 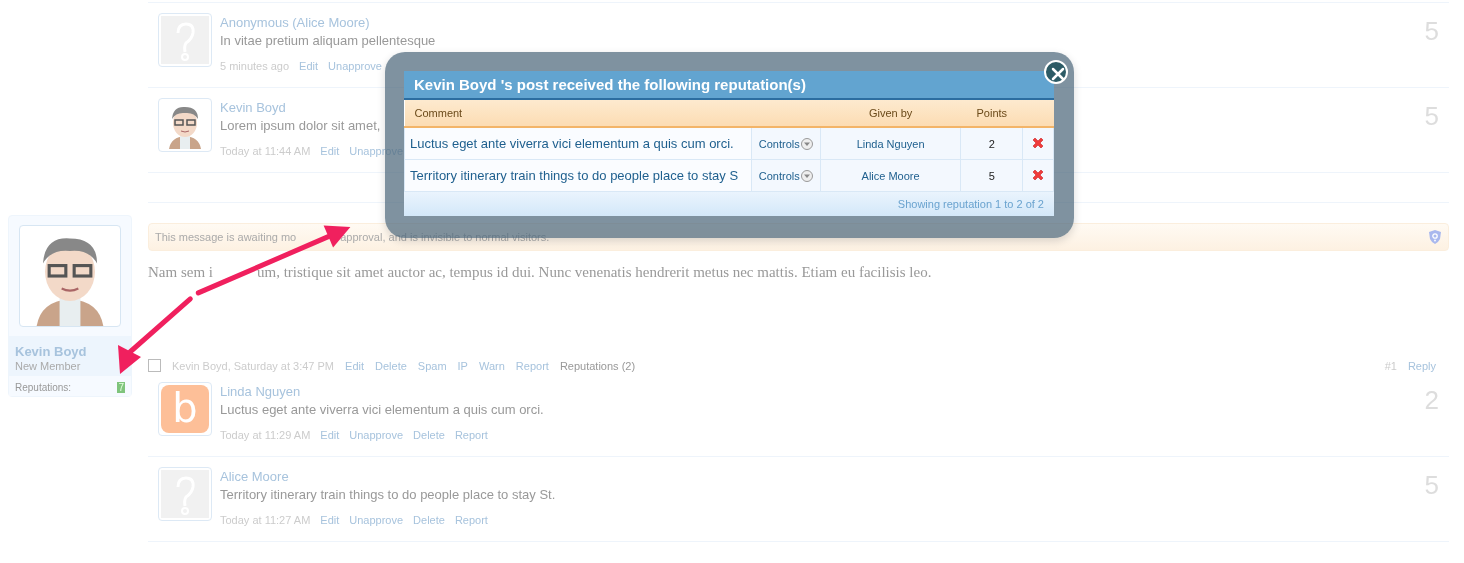 I want to click on letter-avatar: b, so click(x=185, y=409).